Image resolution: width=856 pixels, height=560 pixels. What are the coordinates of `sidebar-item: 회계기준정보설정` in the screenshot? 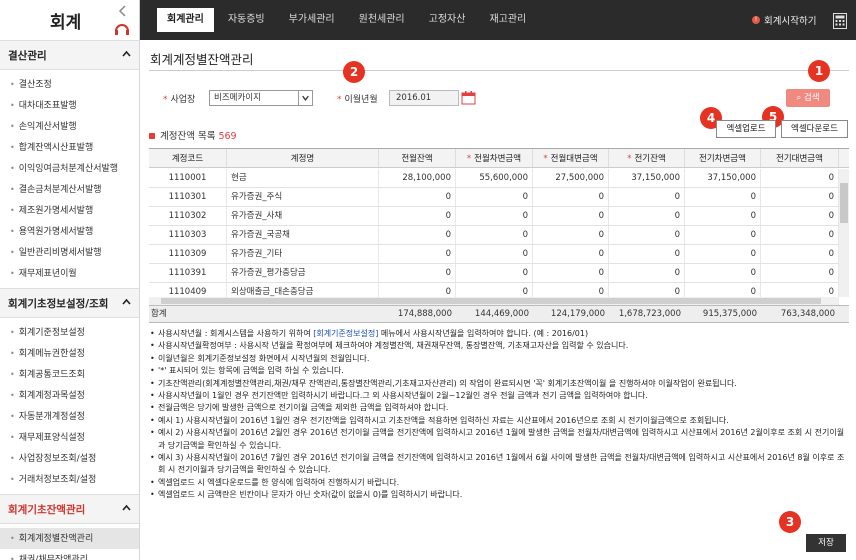 It's located at (69, 332).